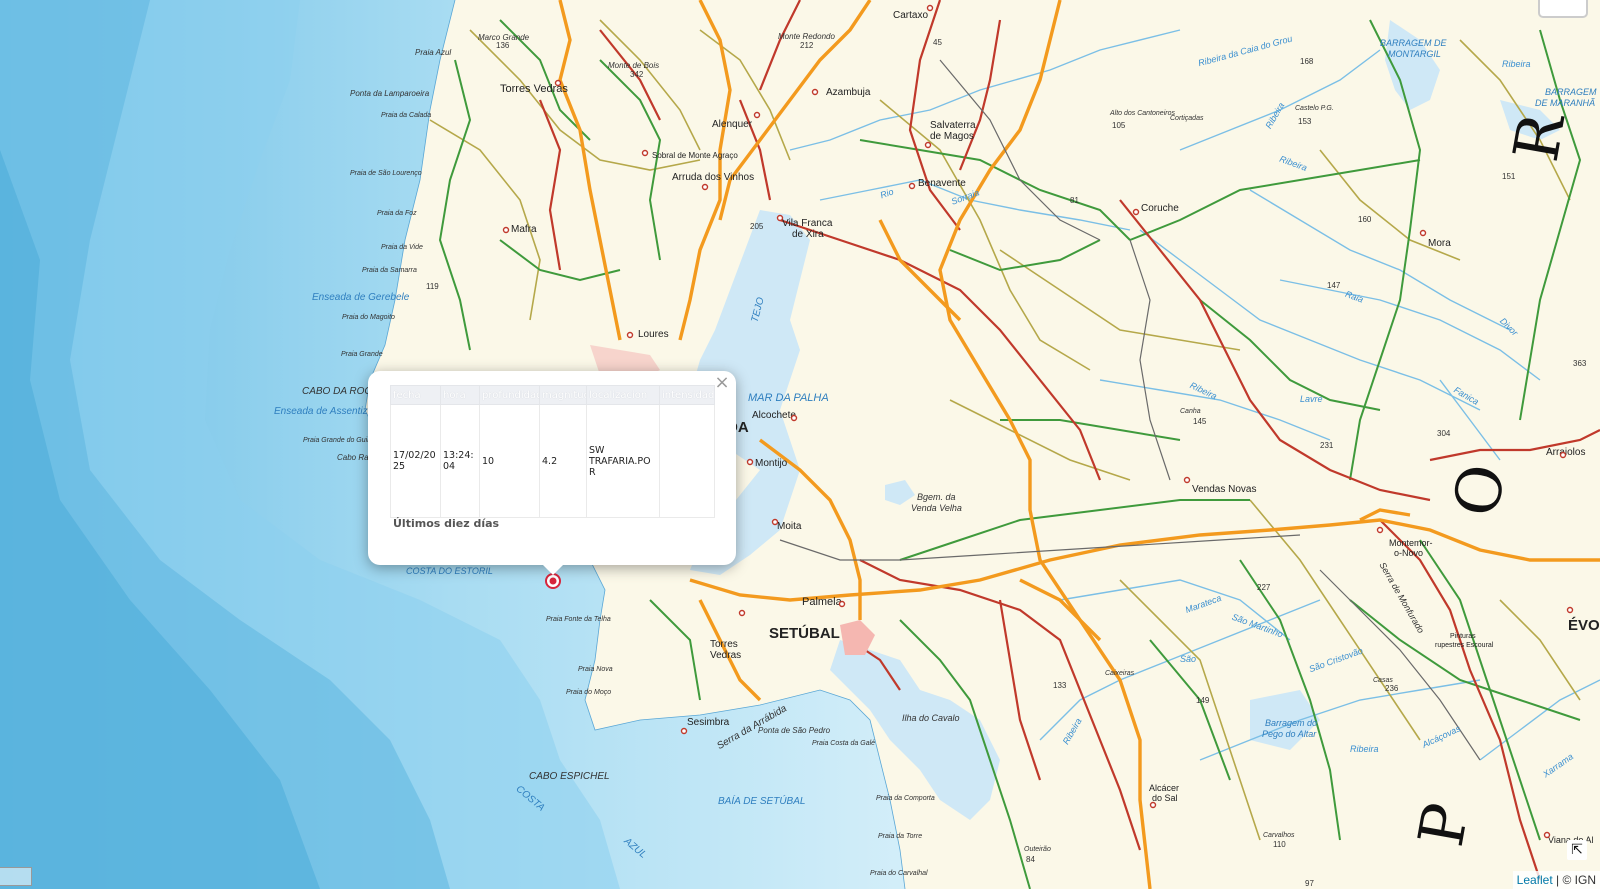 The width and height of the screenshot is (1600, 889). Describe the element at coordinates (432, 286) in the screenshot. I see `elev-119: 119` at that location.